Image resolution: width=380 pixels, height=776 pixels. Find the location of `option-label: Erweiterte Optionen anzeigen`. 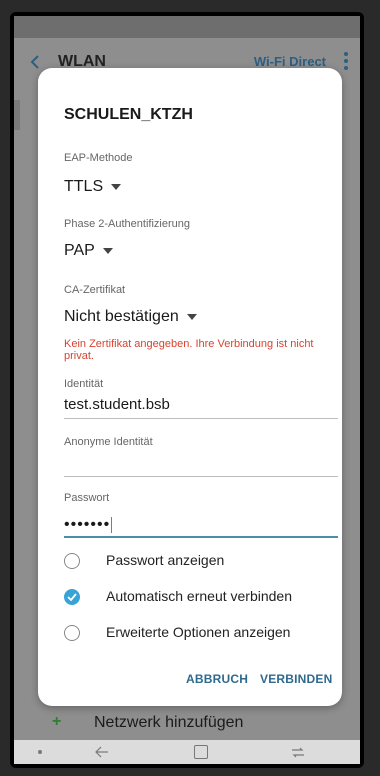

option-label: Erweiterte Optionen anzeigen is located at coordinates (198, 632).